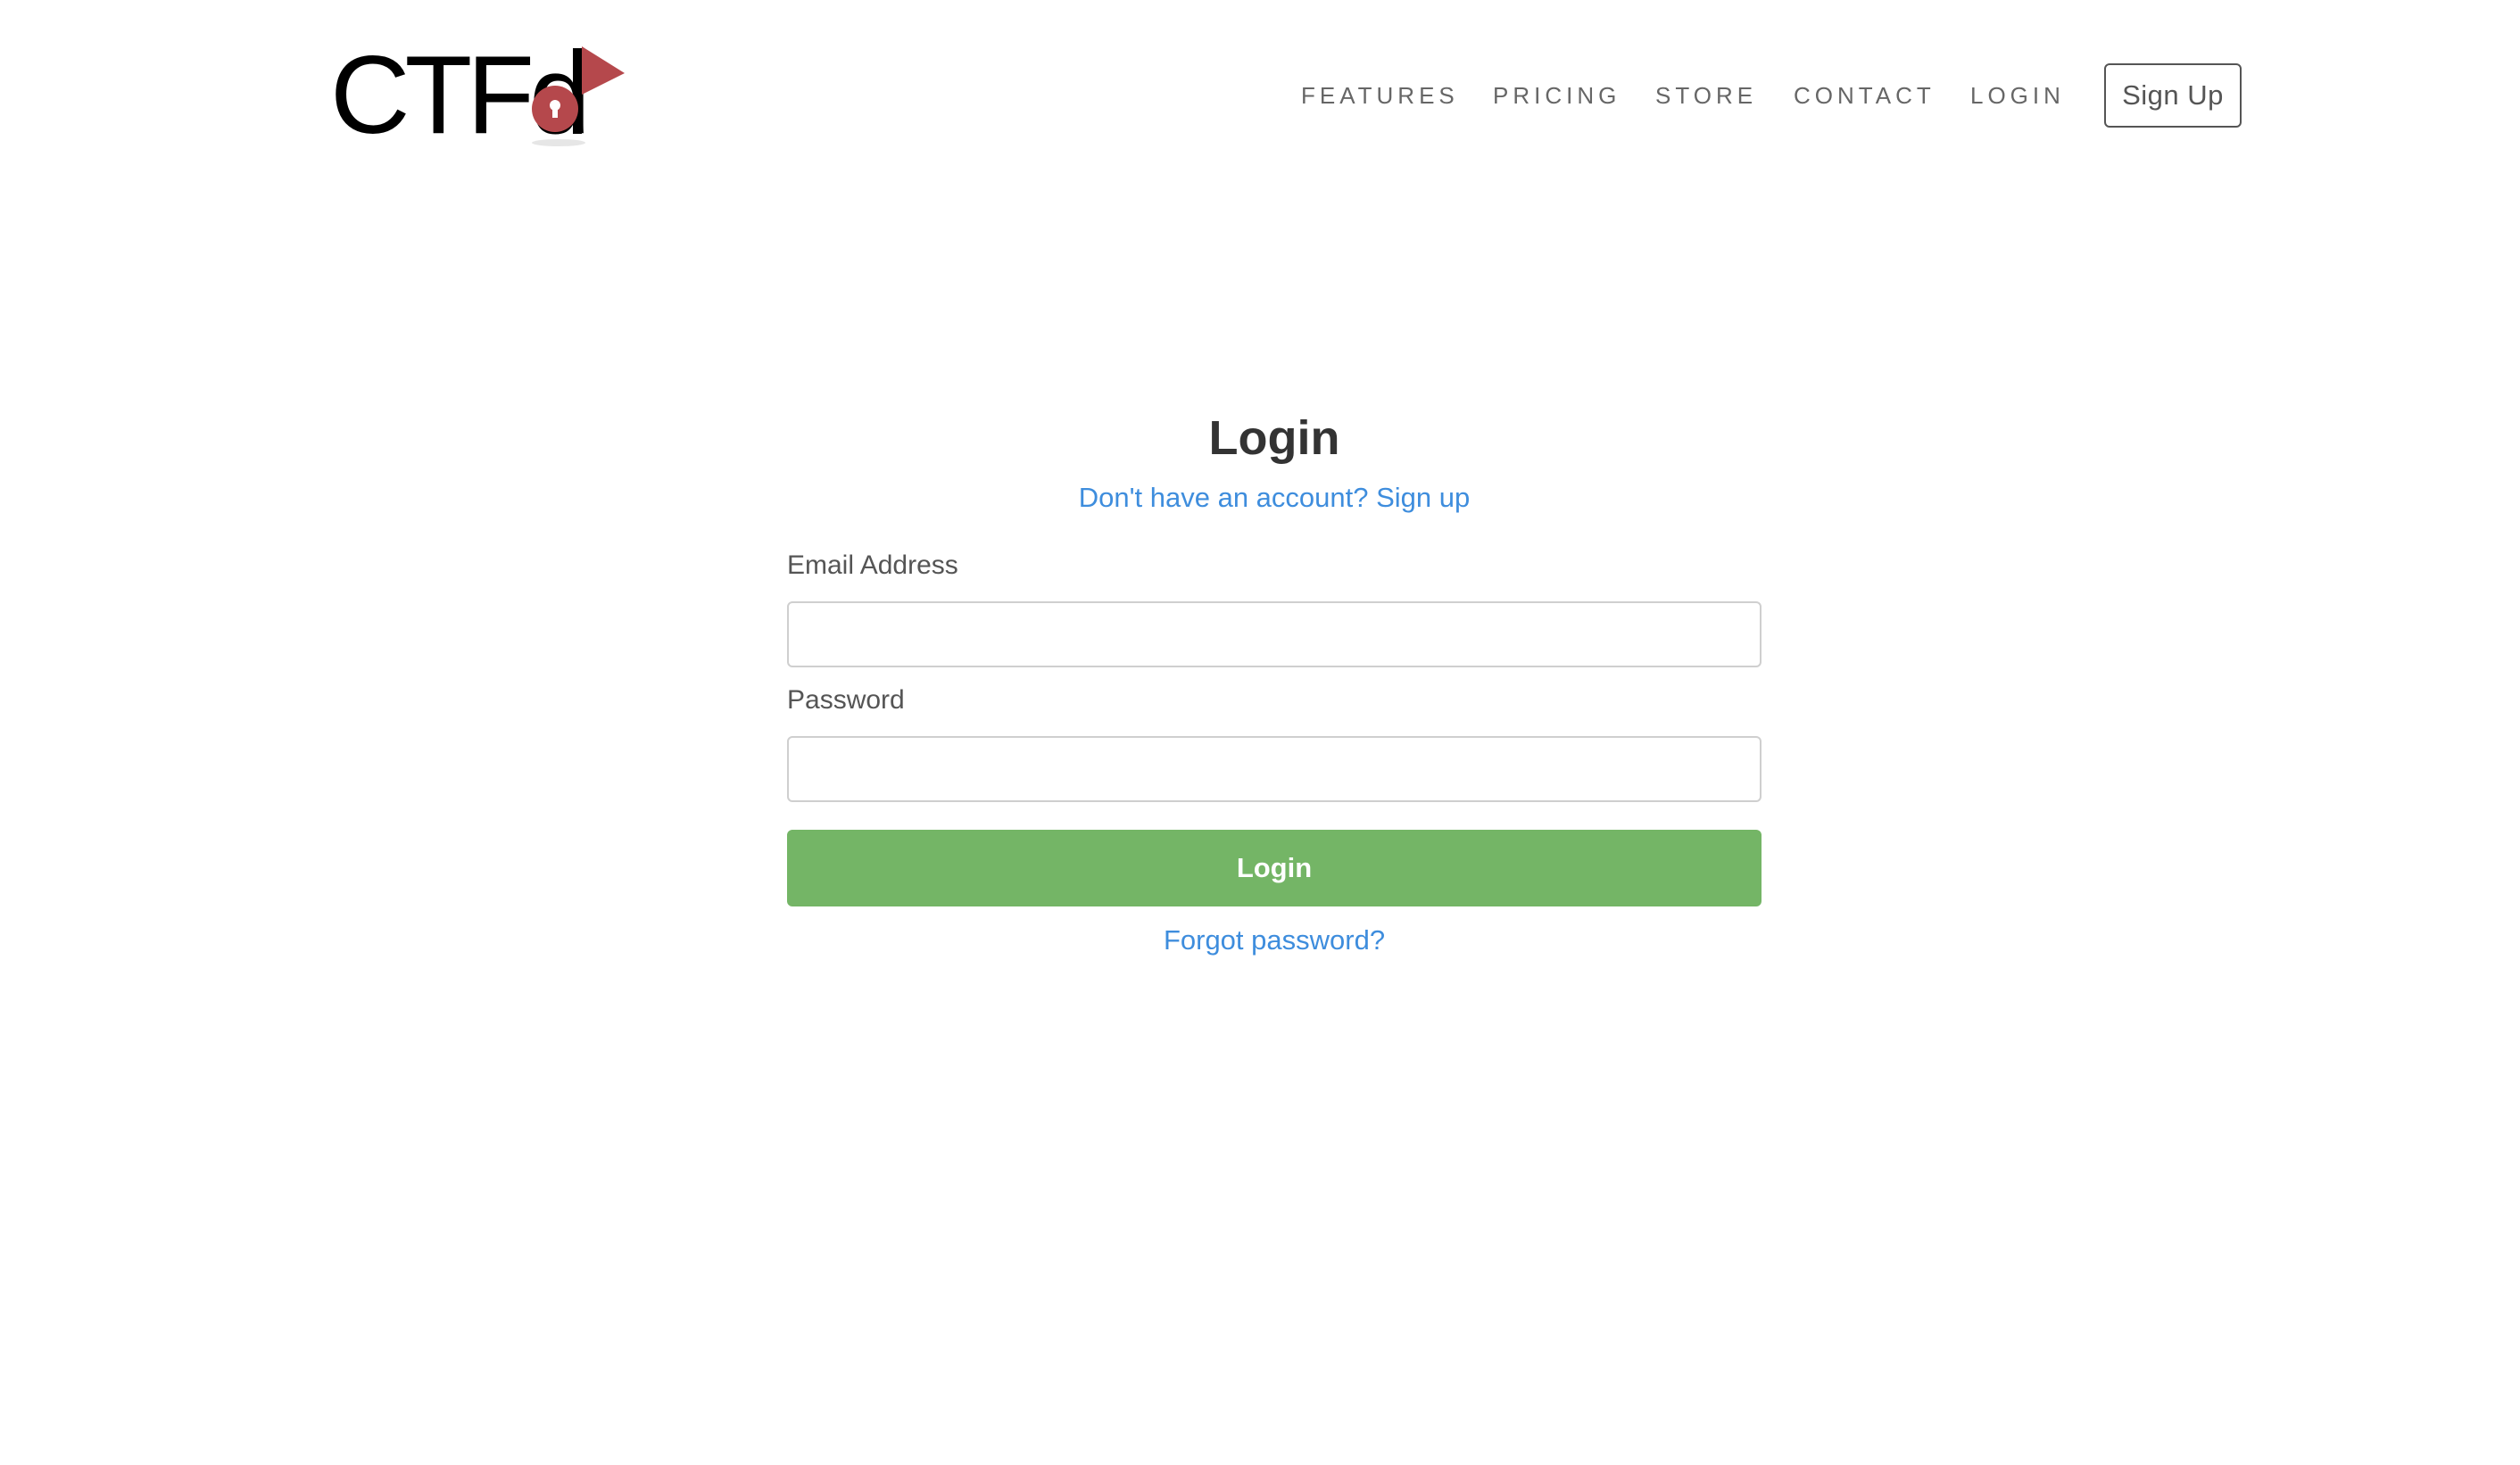 The height and width of the screenshot is (1465, 2520). I want to click on nav-store: STORE, so click(1706, 95).